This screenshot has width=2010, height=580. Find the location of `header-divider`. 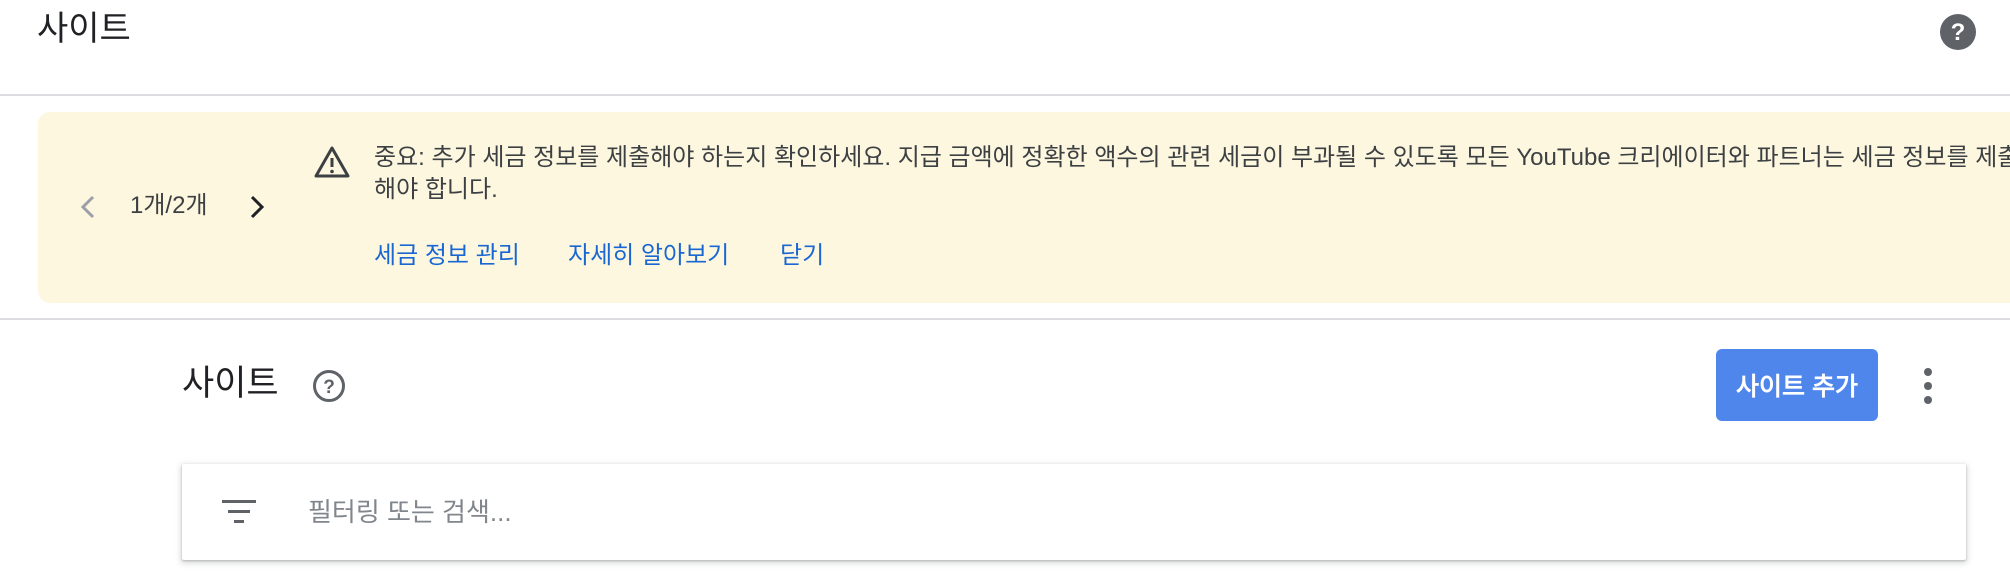

header-divider is located at coordinates (1005, 95).